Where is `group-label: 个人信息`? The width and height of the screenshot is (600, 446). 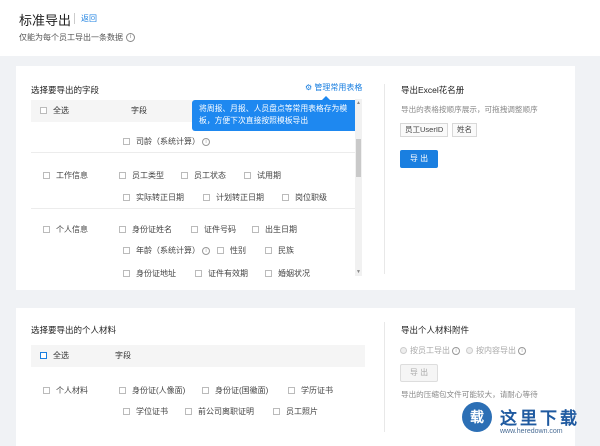 group-label: 个人信息 is located at coordinates (72, 229).